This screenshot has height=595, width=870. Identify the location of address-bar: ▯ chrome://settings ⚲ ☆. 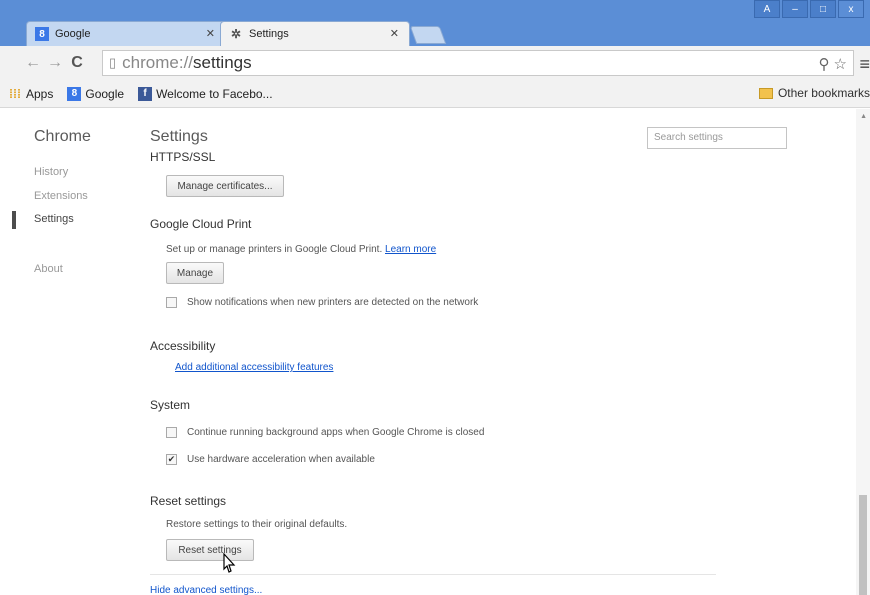
(478, 63).